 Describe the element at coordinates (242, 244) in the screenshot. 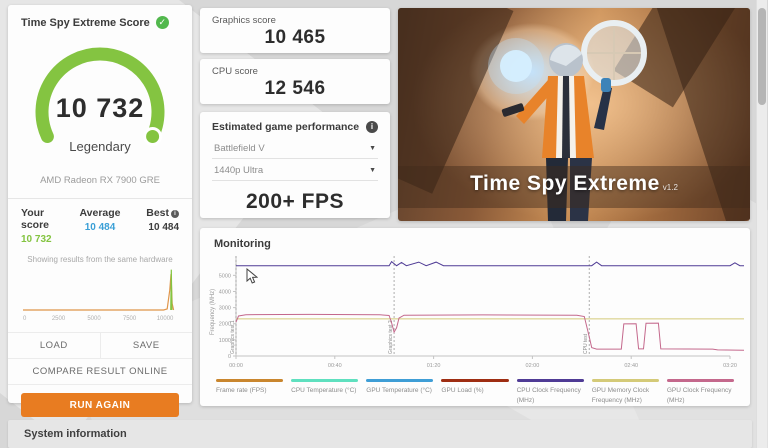

I see `monitoring-title: Monitoring` at that location.